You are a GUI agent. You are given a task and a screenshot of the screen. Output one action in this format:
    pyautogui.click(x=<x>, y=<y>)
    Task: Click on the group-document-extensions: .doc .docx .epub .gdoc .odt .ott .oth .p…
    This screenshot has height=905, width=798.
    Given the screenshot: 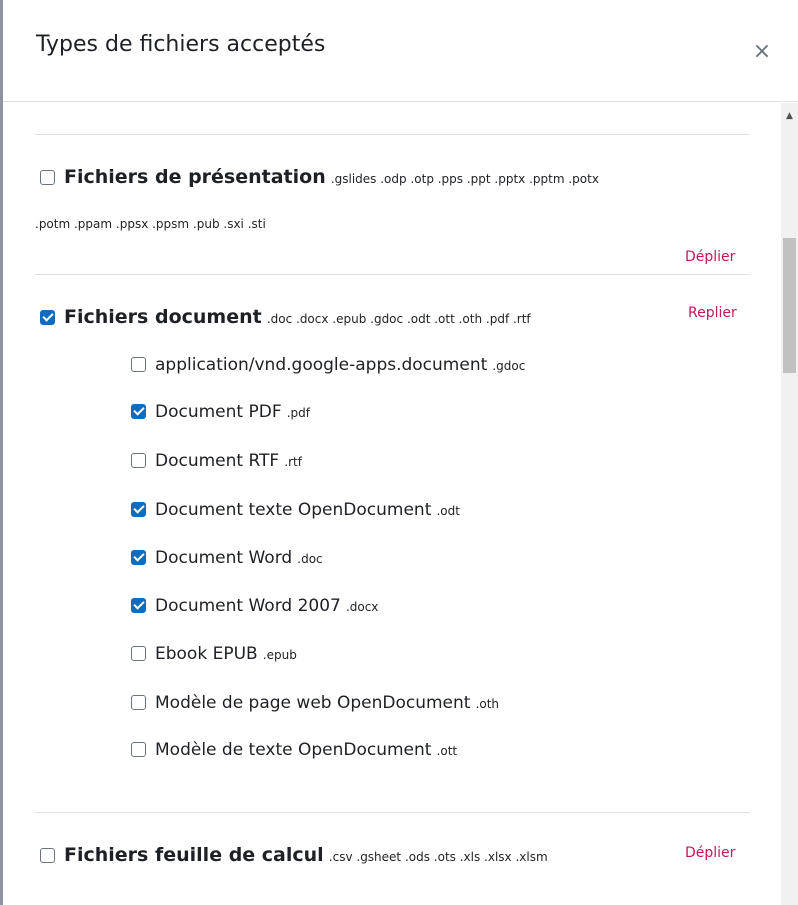 What is the action you would take?
    pyautogui.click(x=398, y=319)
    